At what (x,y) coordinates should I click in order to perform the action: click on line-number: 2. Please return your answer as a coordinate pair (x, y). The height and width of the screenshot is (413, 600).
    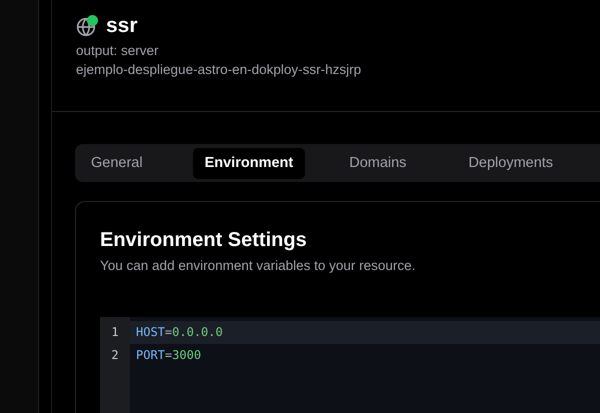
    Looking at the image, I should click on (115, 355).